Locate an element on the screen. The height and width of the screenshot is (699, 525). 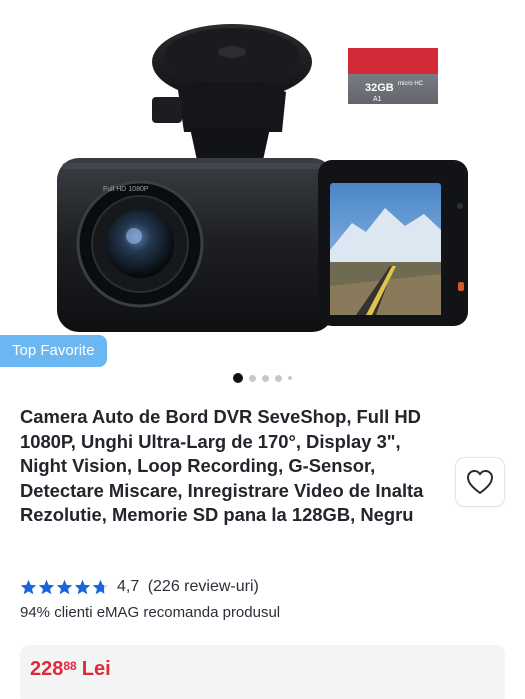
rating-value: 4,7 is located at coordinates (128, 586).